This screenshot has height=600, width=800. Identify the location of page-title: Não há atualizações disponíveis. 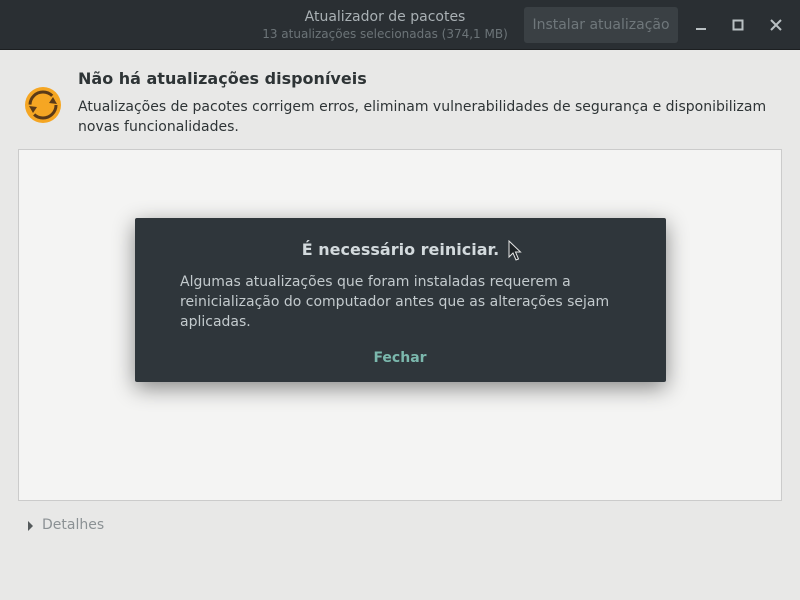
(222, 78).